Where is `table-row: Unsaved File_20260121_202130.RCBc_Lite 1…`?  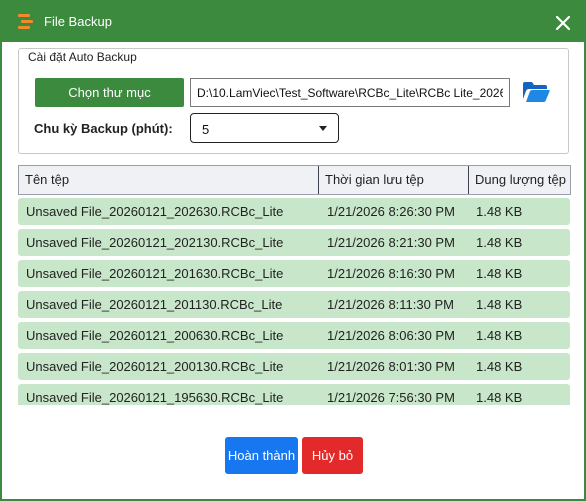 table-row: Unsaved File_20260121_202130.RCBc_Lite 1… is located at coordinates (294, 242).